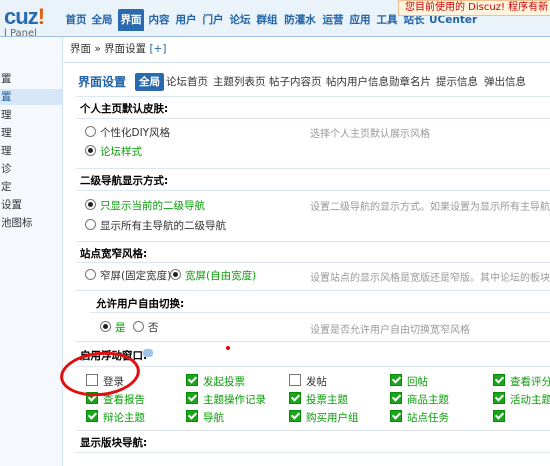 This screenshot has width=550, height=466. What do you see at coordinates (295, 82) in the screenshot?
I see `subtab-post-content: 帖子内容页` at bounding box center [295, 82].